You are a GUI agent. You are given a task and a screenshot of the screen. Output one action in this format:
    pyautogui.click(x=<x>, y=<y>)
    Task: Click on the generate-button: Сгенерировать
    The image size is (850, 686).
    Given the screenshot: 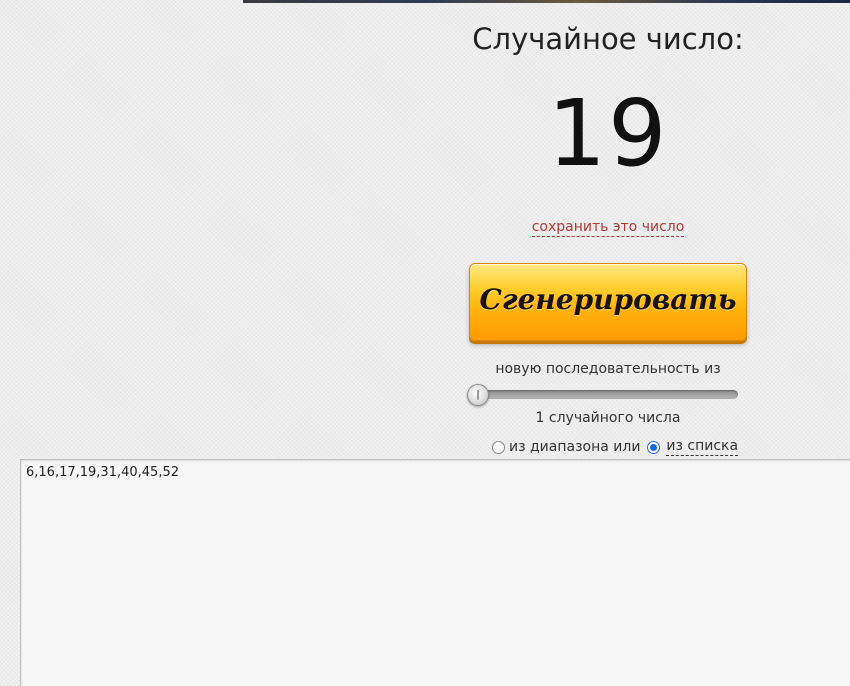 What is the action you would take?
    pyautogui.click(x=608, y=302)
    